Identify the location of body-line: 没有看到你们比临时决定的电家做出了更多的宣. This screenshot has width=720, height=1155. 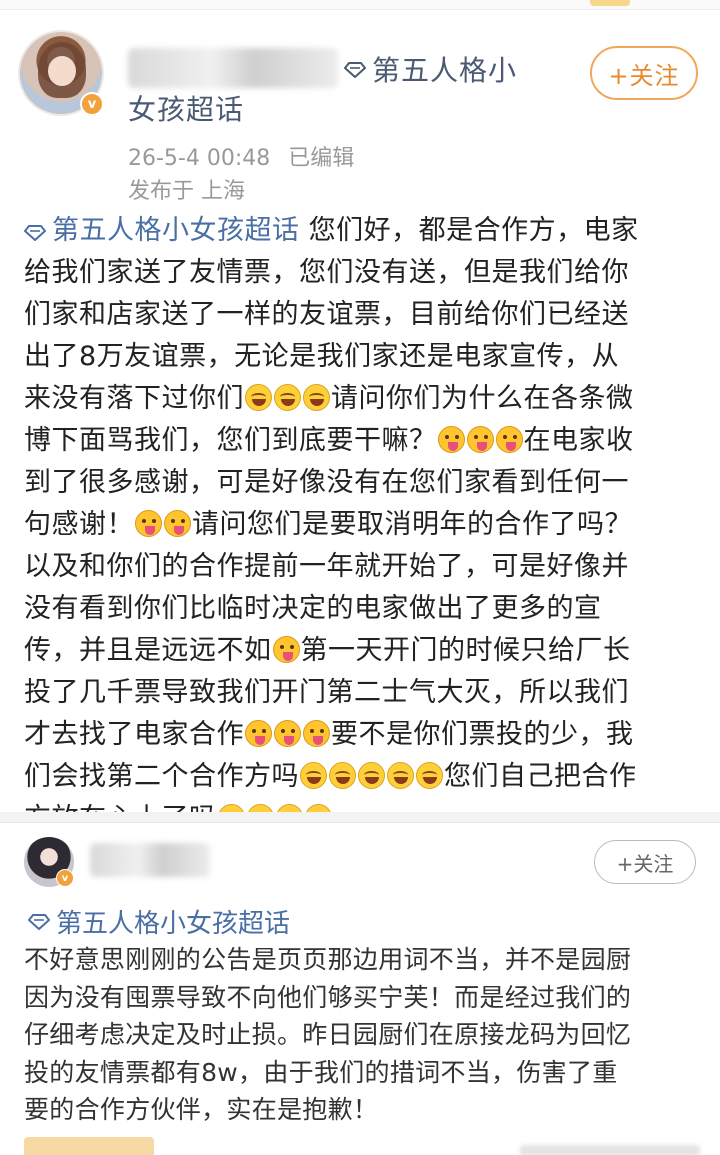
(313, 608).